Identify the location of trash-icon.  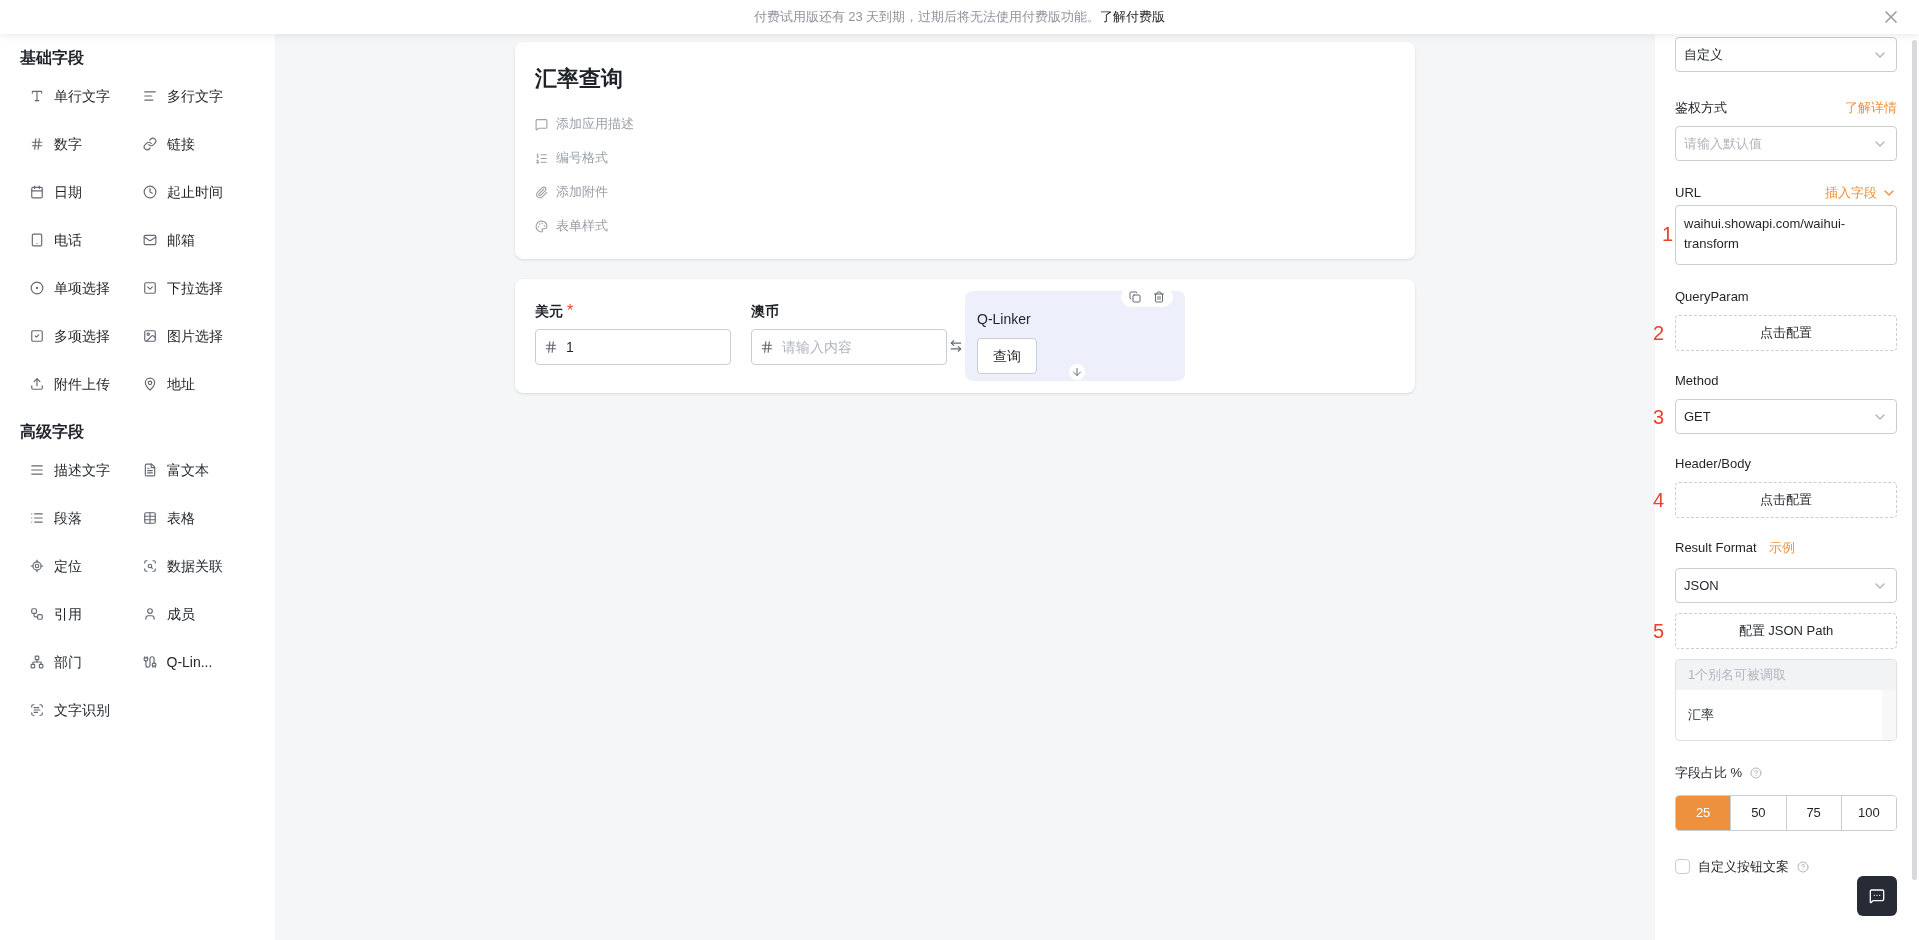
(1159, 297).